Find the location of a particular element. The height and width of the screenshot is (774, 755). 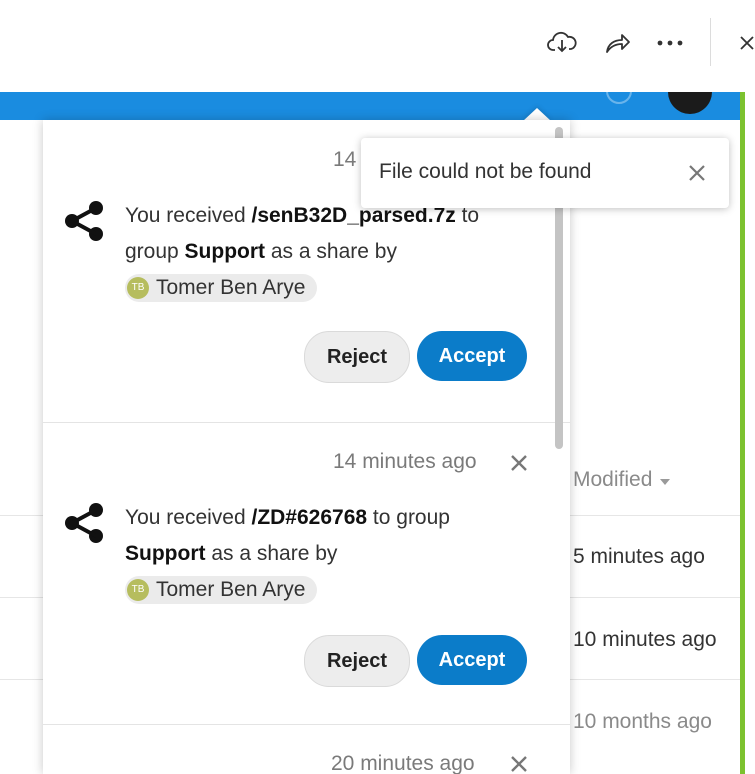

notification-time: 14 minutes ago is located at coordinates (405, 461).